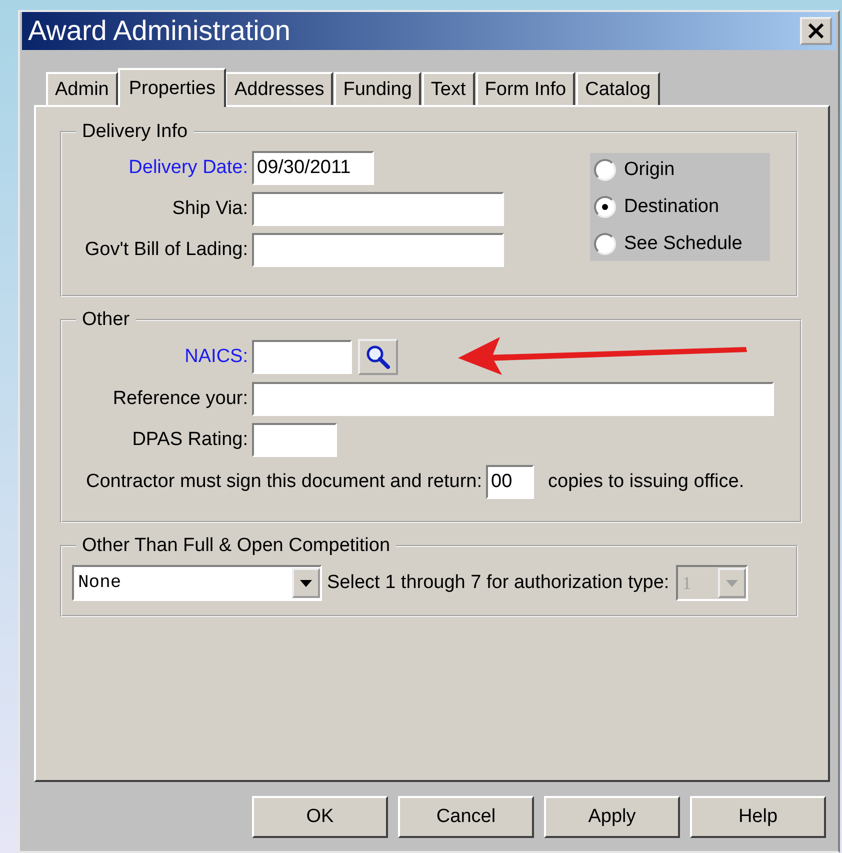 The height and width of the screenshot is (853, 842). What do you see at coordinates (816, 31) in the screenshot?
I see `close-button: ×` at bounding box center [816, 31].